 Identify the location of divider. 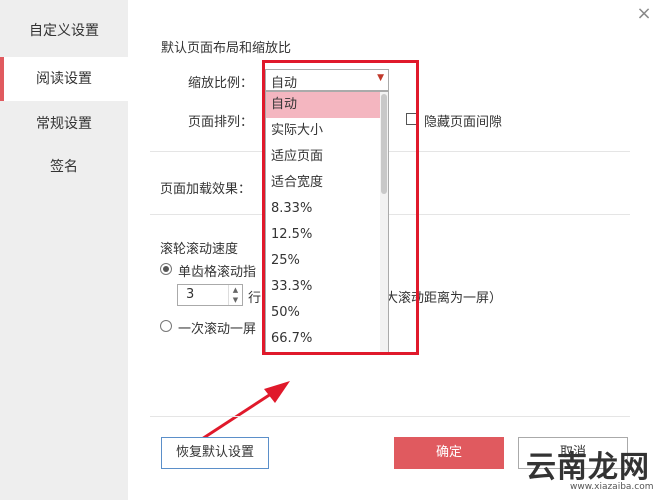
(390, 416).